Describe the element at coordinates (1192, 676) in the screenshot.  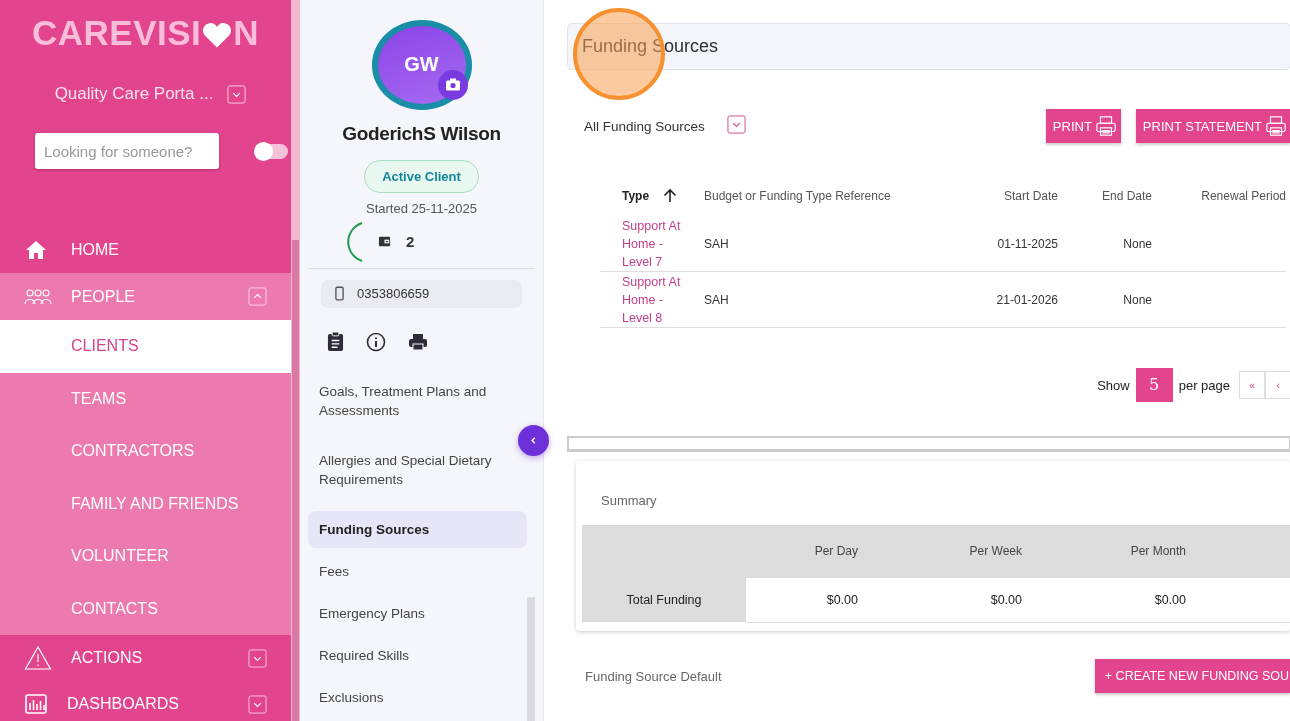
I see `create-button: + CREATE NEW FUNDING SOU` at that location.